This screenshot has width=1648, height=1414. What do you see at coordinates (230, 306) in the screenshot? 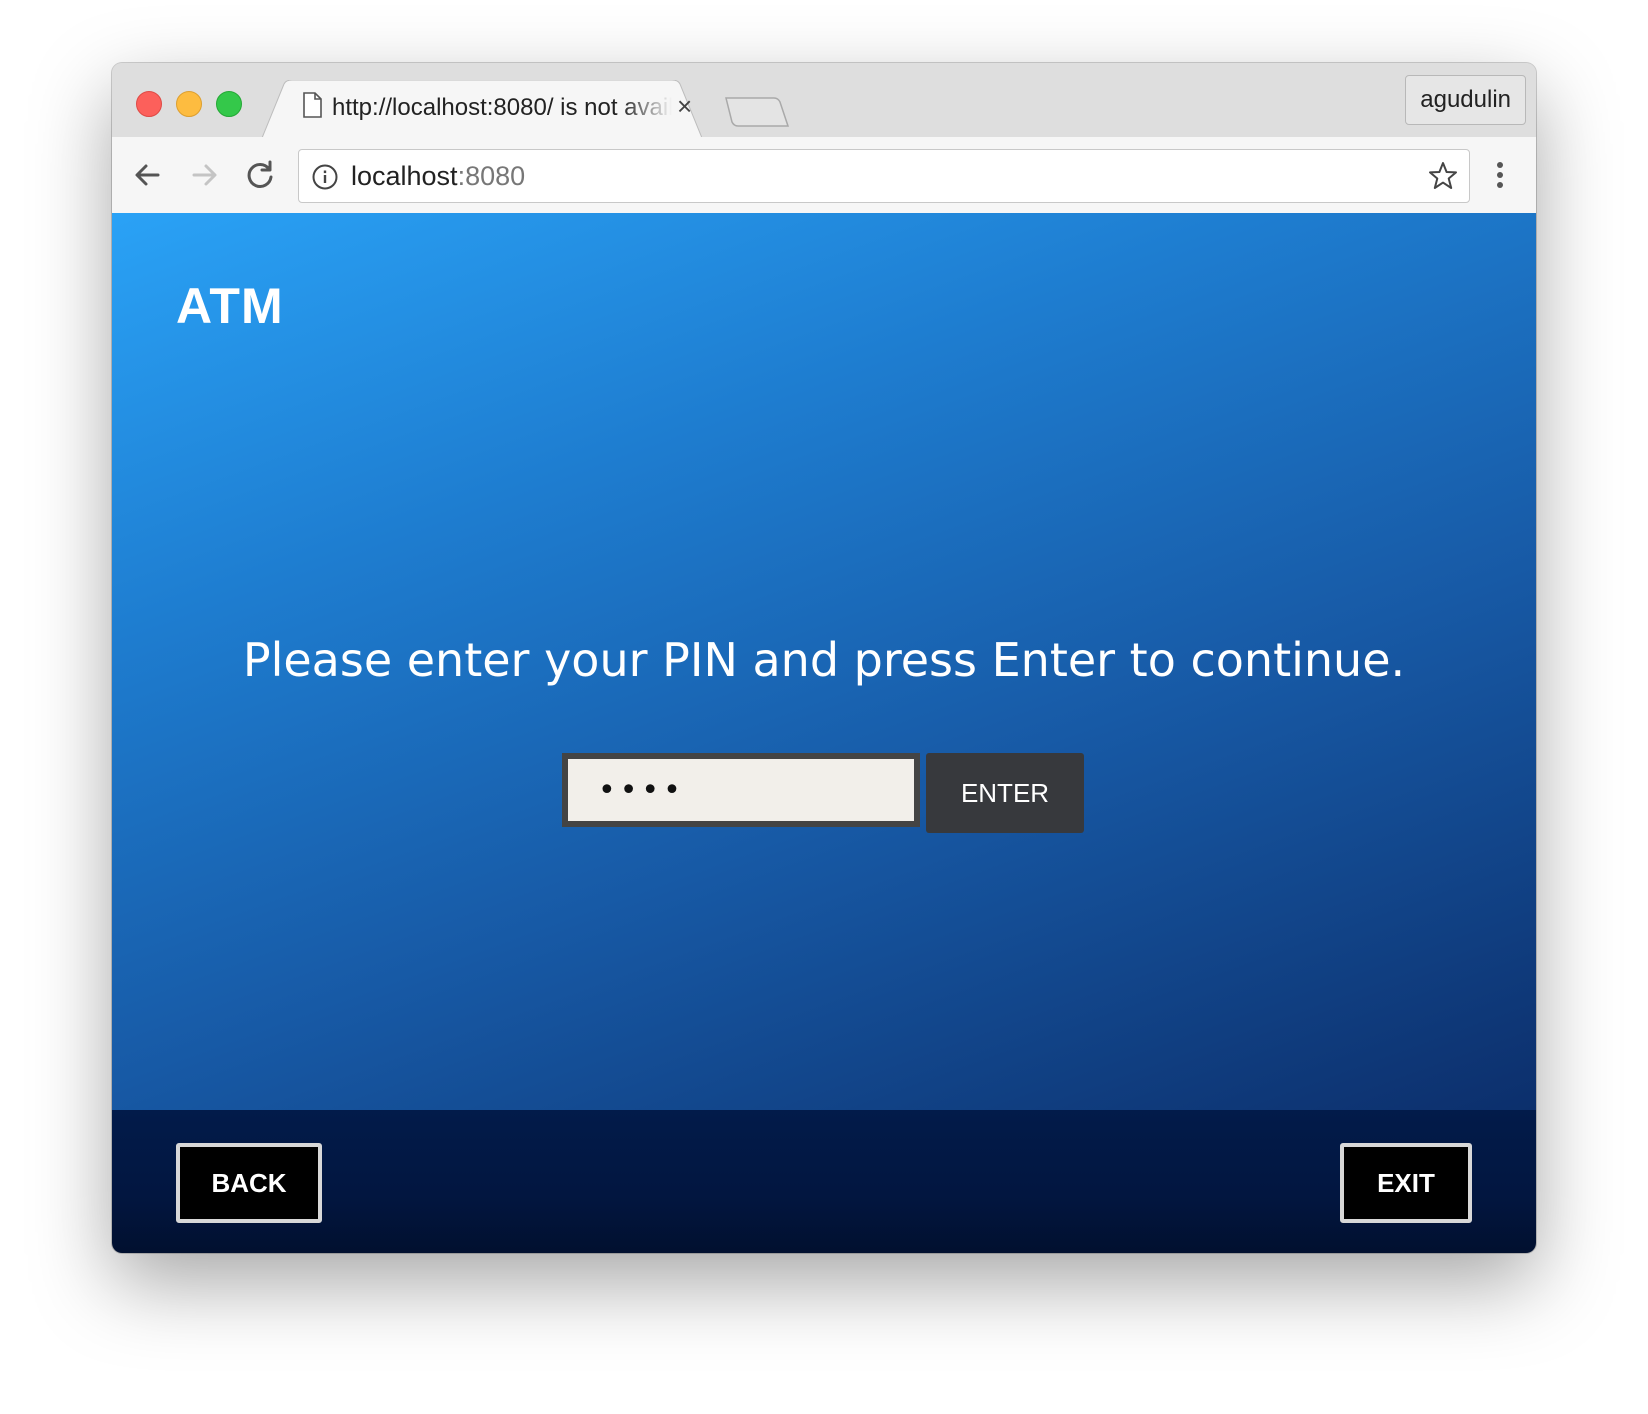
I see `page-title: ATM` at bounding box center [230, 306].